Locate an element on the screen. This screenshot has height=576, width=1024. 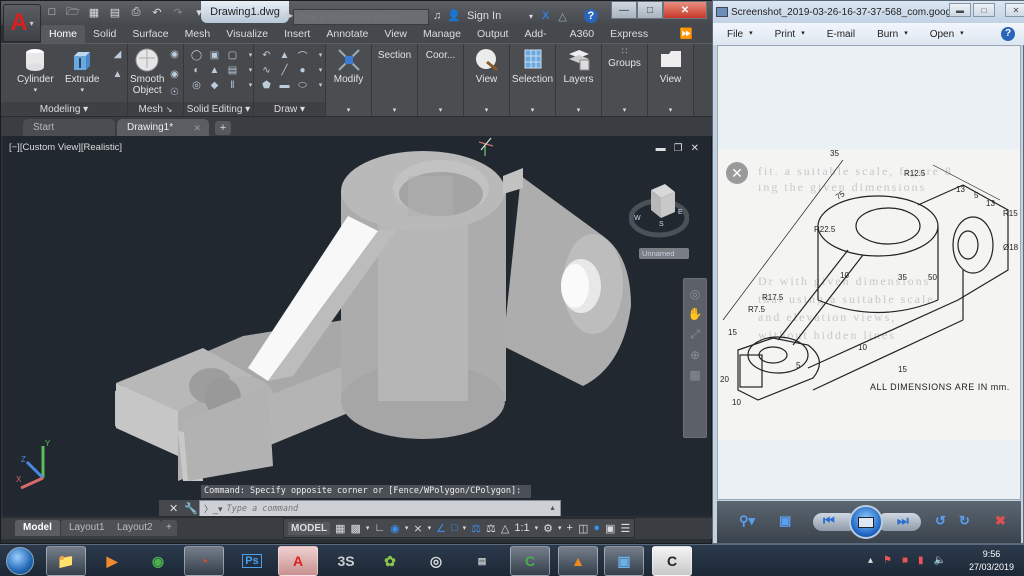
tab-express-tools: Express Tools is located at coordinates (636, 41).